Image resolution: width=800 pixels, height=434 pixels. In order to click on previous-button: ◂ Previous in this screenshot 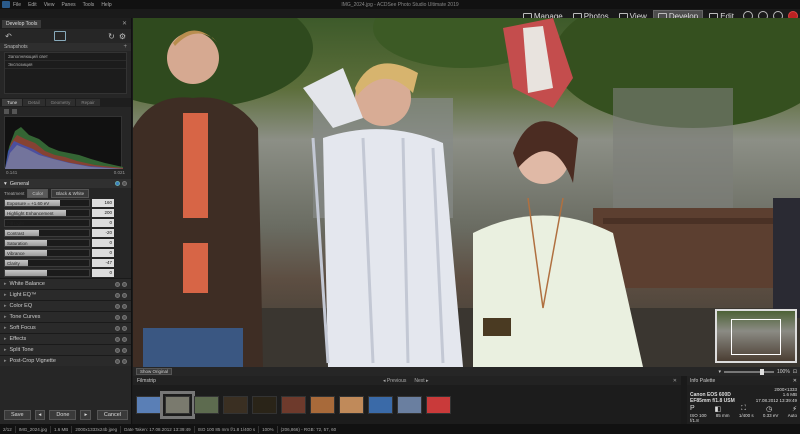, I will do `click(394, 381)`.